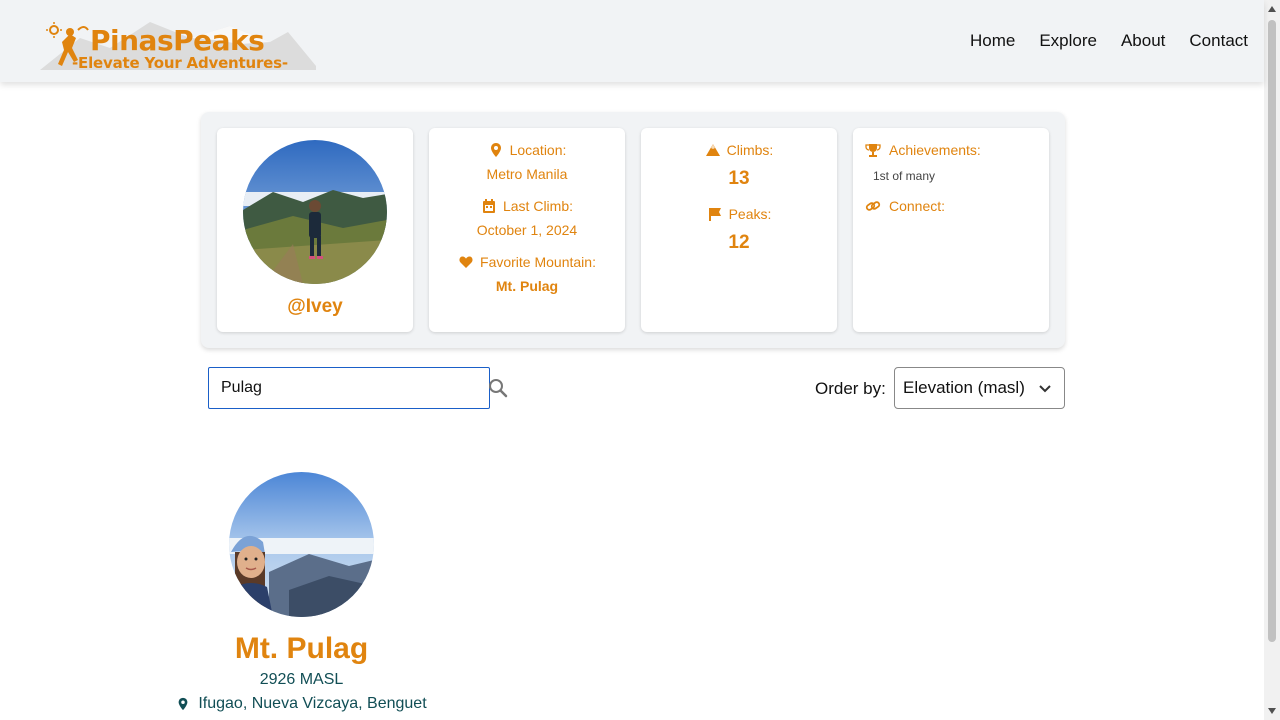 This screenshot has width=1280, height=720. Describe the element at coordinates (714, 214) in the screenshot. I see `flag-icon` at that location.